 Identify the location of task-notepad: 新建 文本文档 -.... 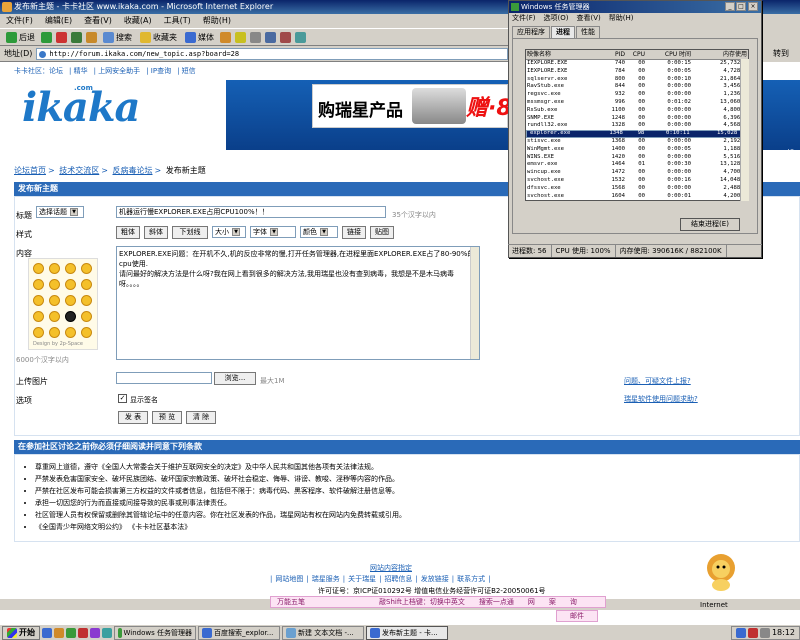
(323, 632).